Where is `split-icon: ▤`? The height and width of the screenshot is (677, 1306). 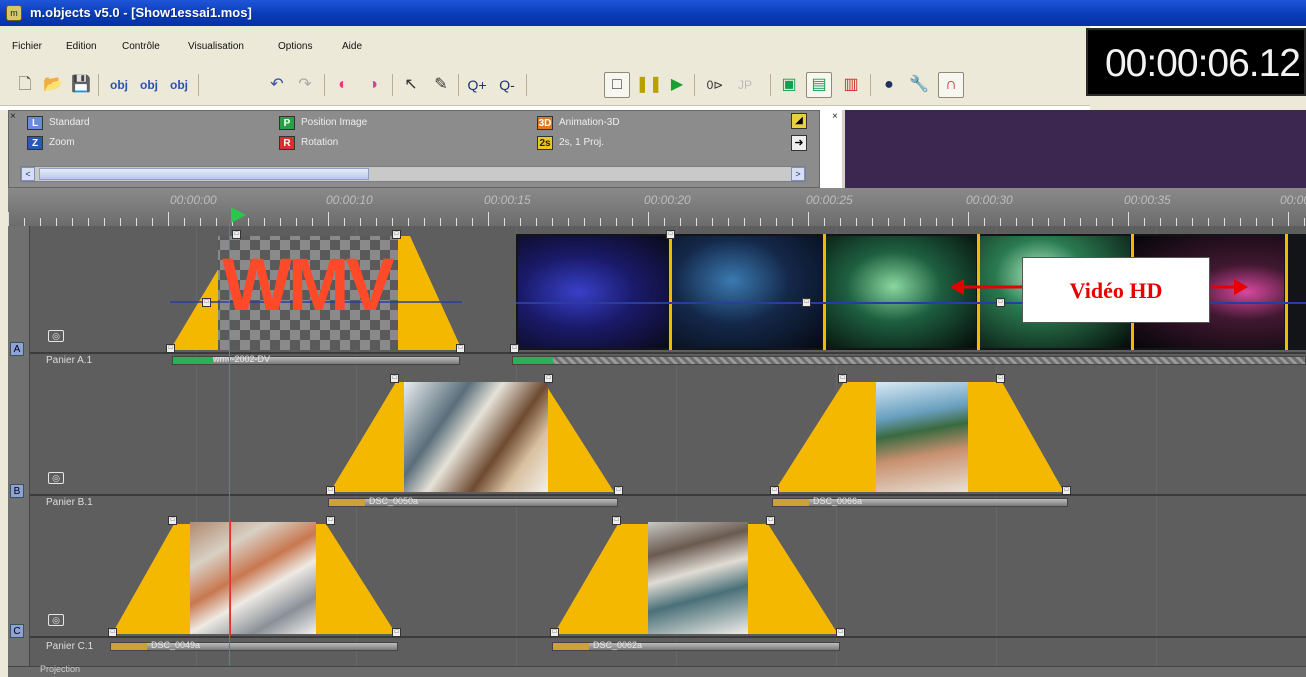
split-icon: ▤ is located at coordinates (819, 85).